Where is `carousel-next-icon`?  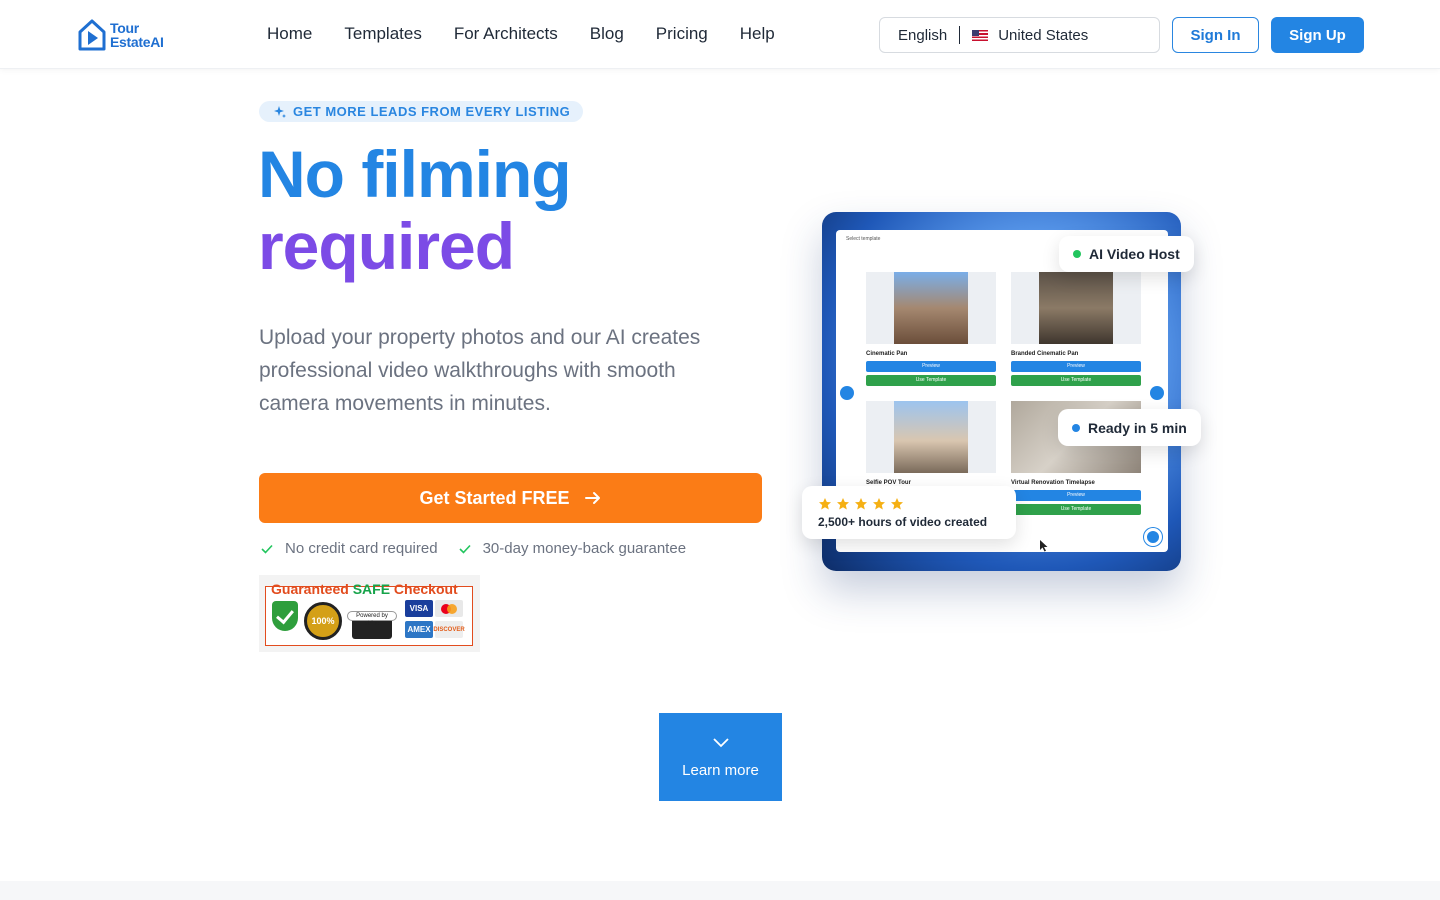 carousel-next-icon is located at coordinates (1157, 393).